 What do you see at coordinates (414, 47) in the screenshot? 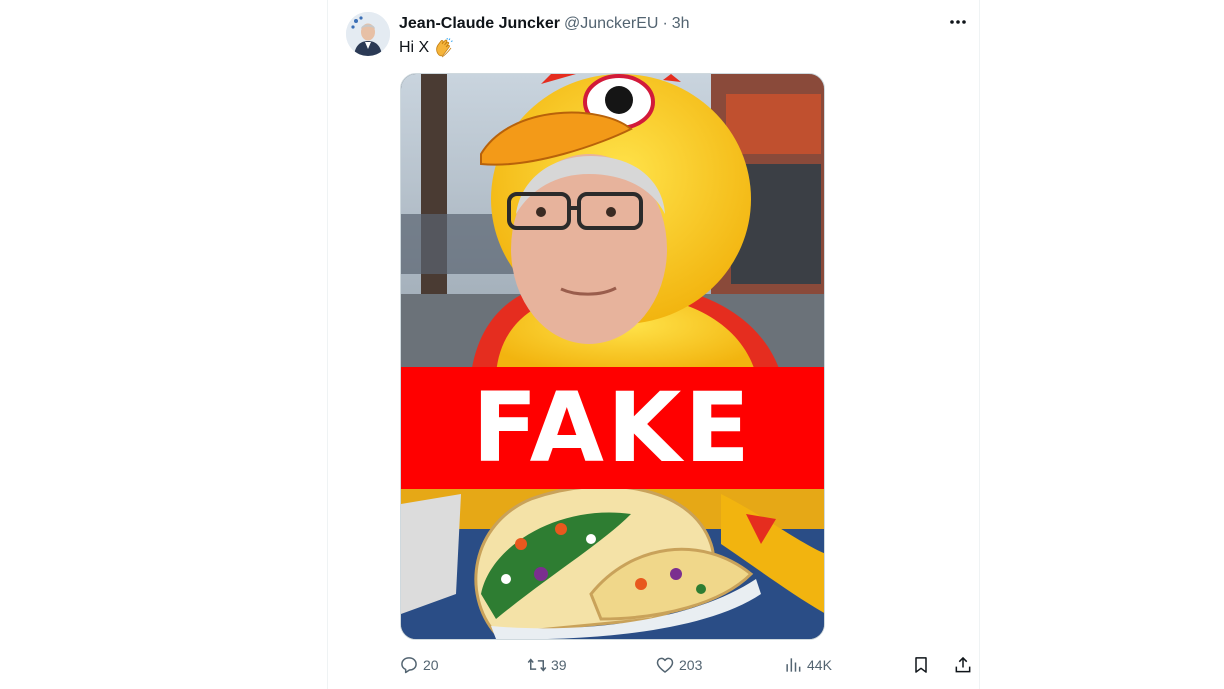
I see `tweet-text-content: Hi X` at bounding box center [414, 47].